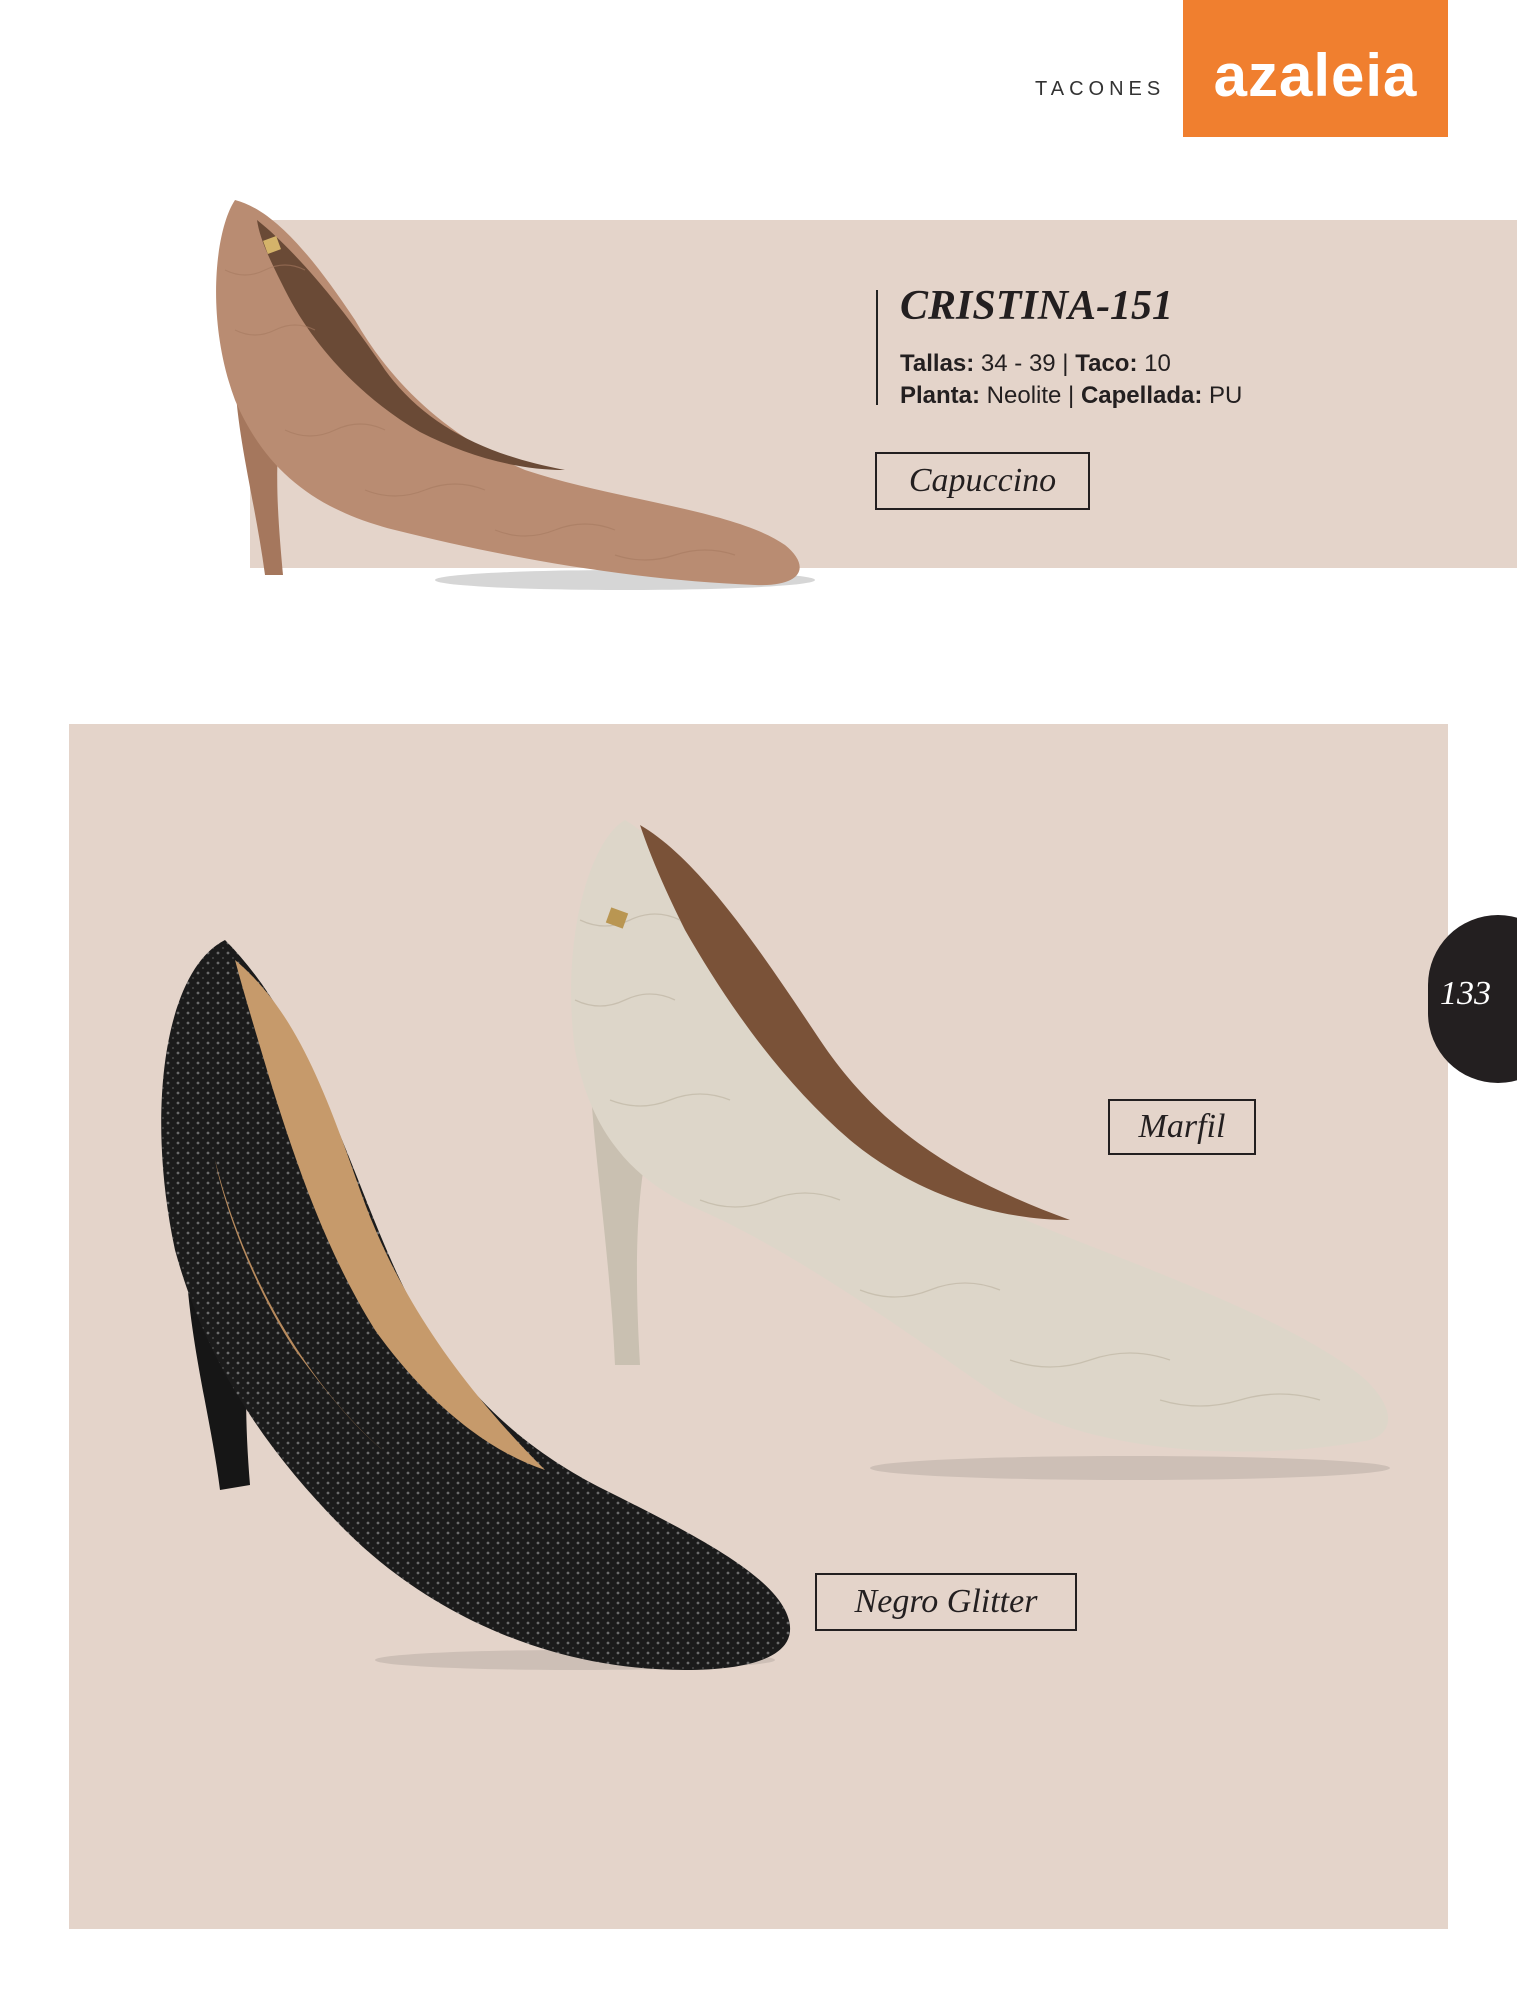 The width and height of the screenshot is (1517, 2000). I want to click on brand-logo: azaleia, so click(1315, 68).